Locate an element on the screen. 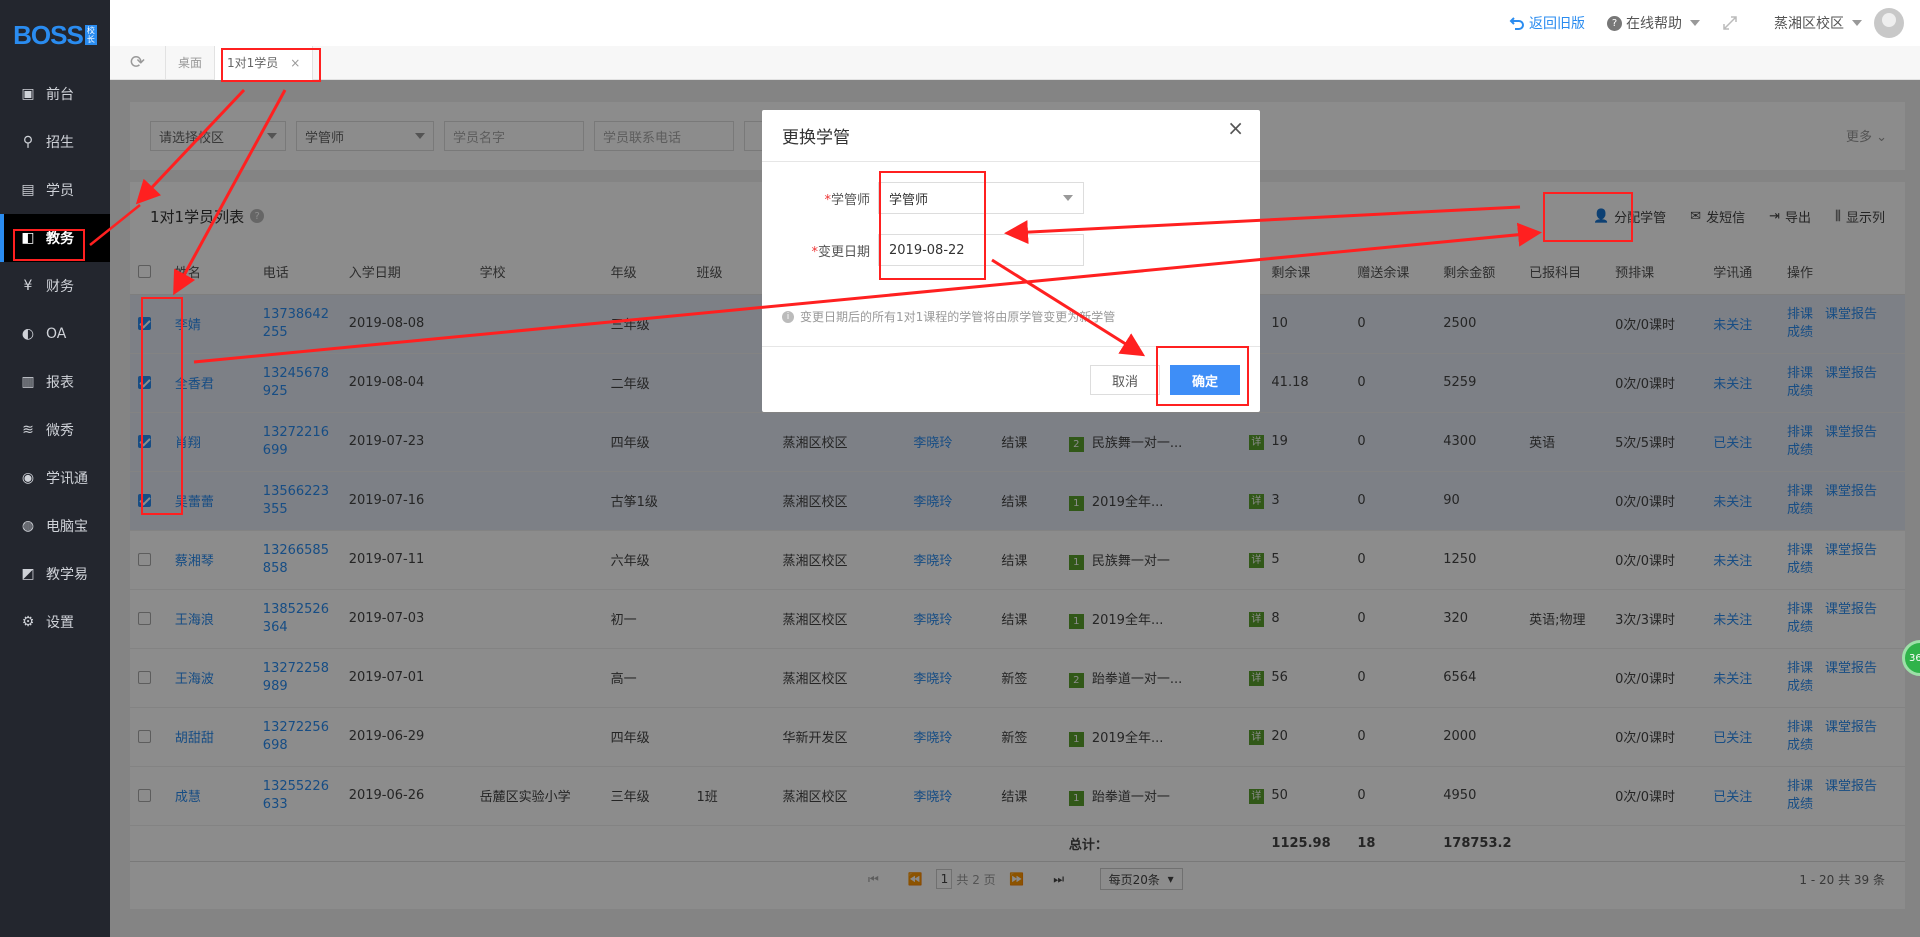  sidebar-item-label: 报表 is located at coordinates (60, 383).